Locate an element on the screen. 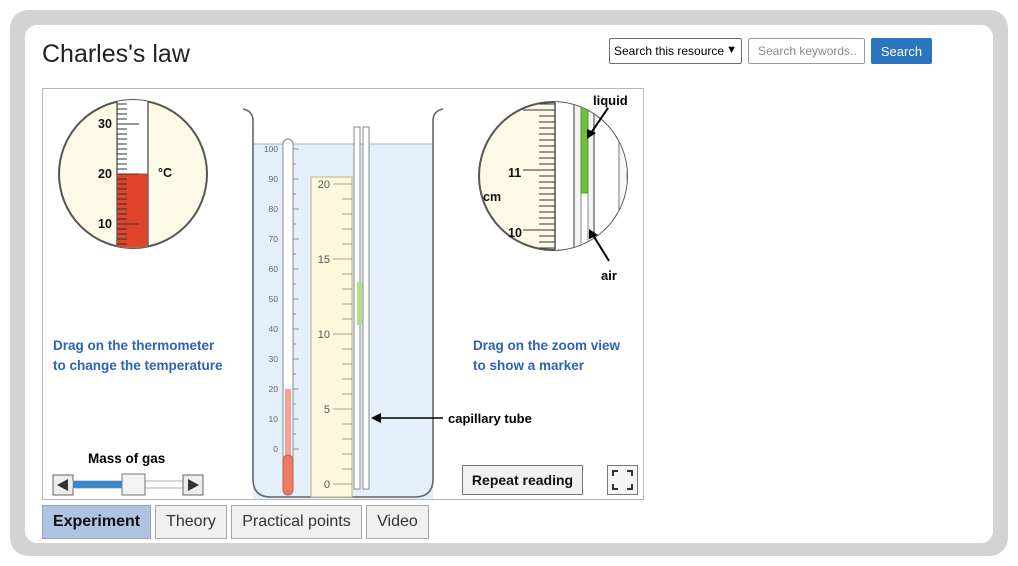  thermometer-tick-label: 50 is located at coordinates (274, 299).